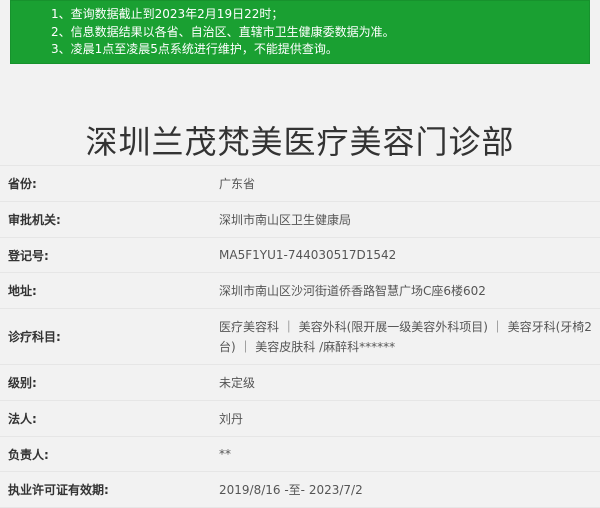 This screenshot has height=508, width=600. I want to click on row-label: 审批机关:, so click(34, 220).